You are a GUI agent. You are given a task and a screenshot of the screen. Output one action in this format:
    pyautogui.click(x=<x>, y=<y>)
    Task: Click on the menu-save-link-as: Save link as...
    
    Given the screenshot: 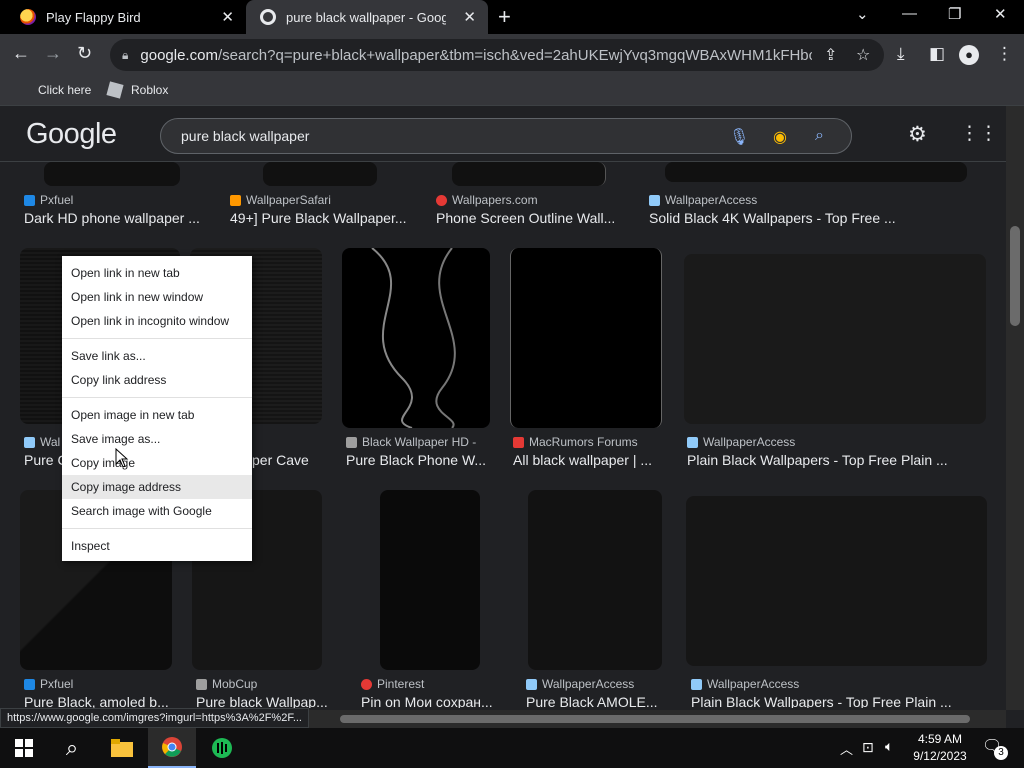 What is the action you would take?
    pyautogui.click(x=157, y=356)
    